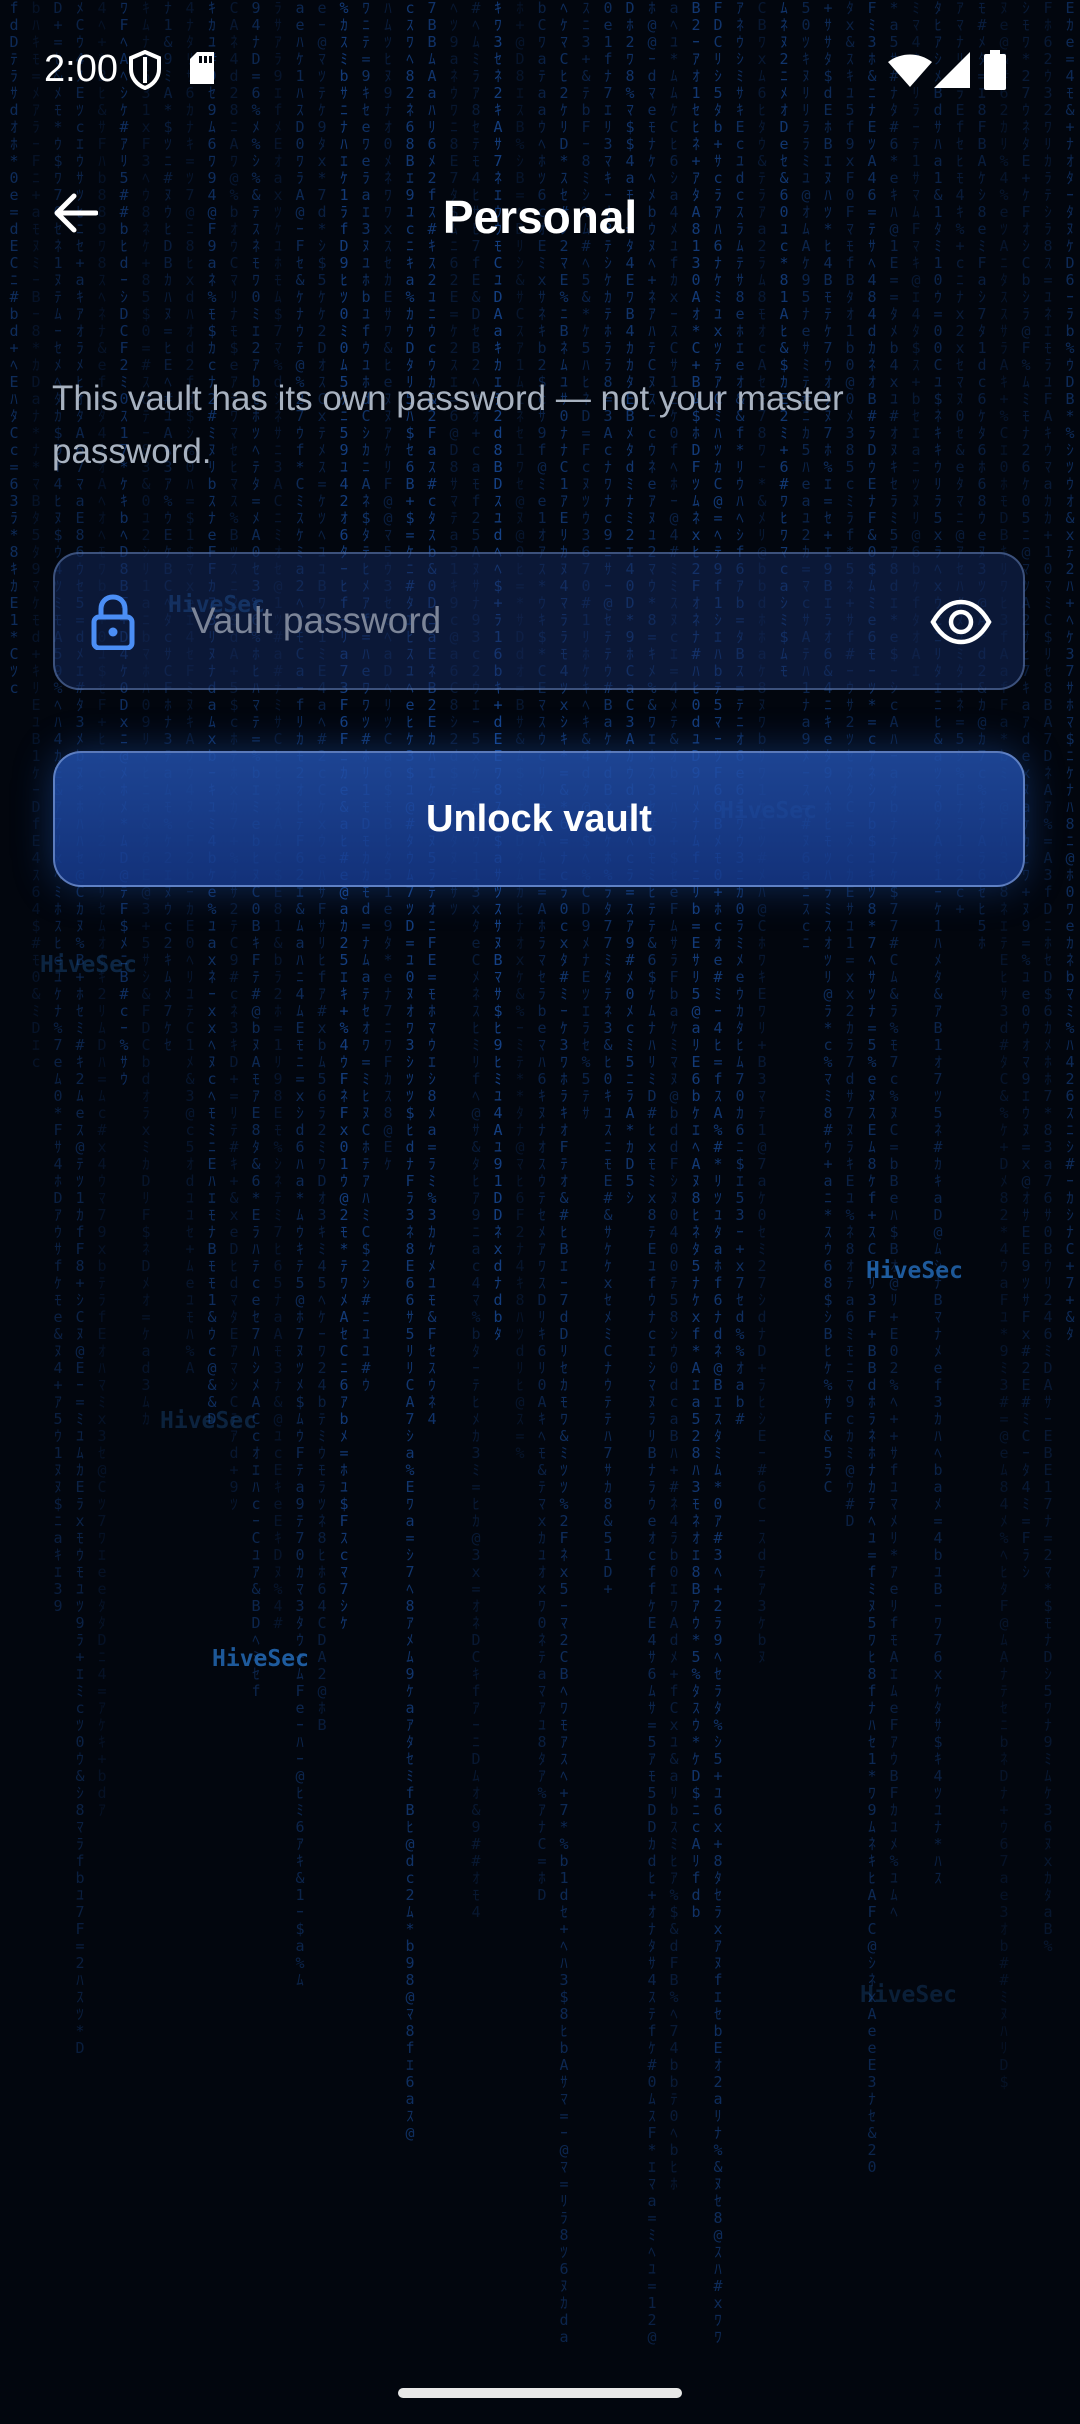 This screenshot has height=2424, width=1080. I want to click on eye-icon, so click(961, 622).